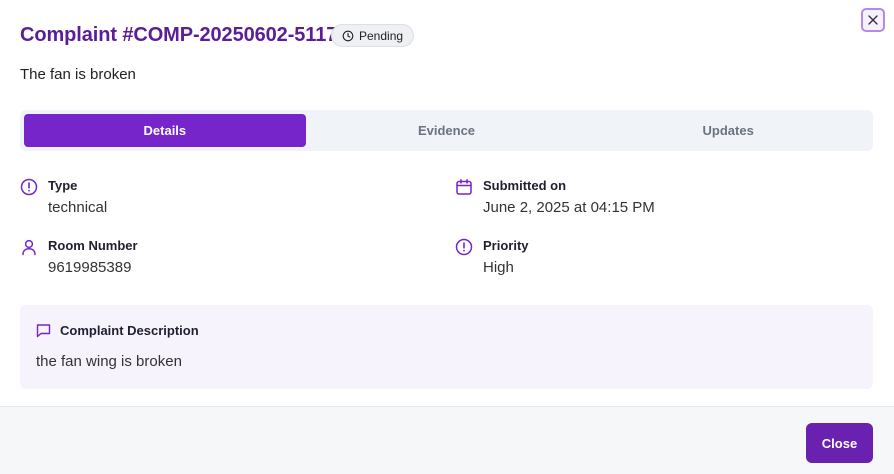 The image size is (894, 474). I want to click on description-heading: Complaint Description, so click(129, 330).